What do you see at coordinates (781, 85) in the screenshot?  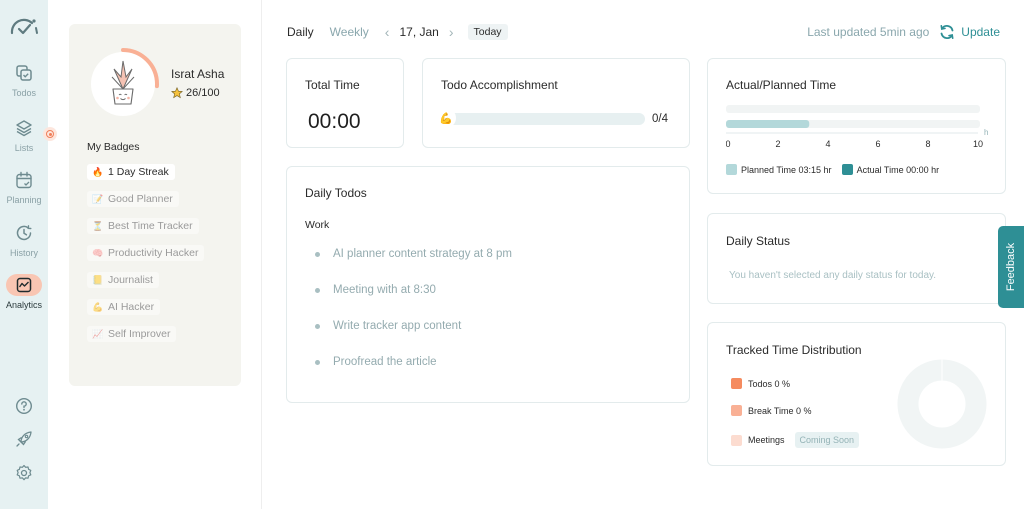 I see `card-title: Actual/Planned Time` at bounding box center [781, 85].